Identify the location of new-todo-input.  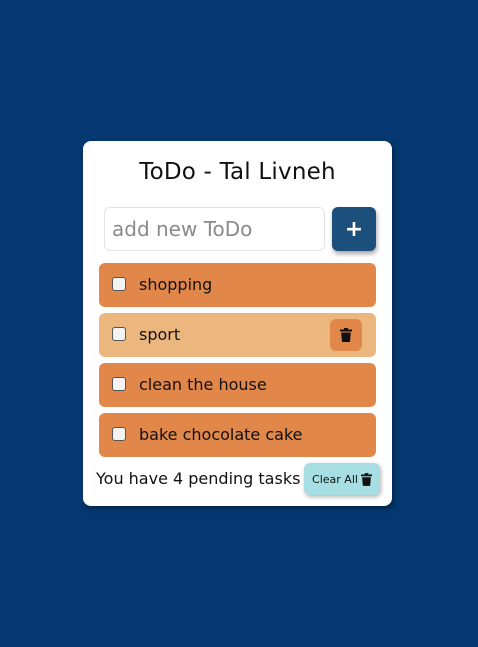
(214, 229).